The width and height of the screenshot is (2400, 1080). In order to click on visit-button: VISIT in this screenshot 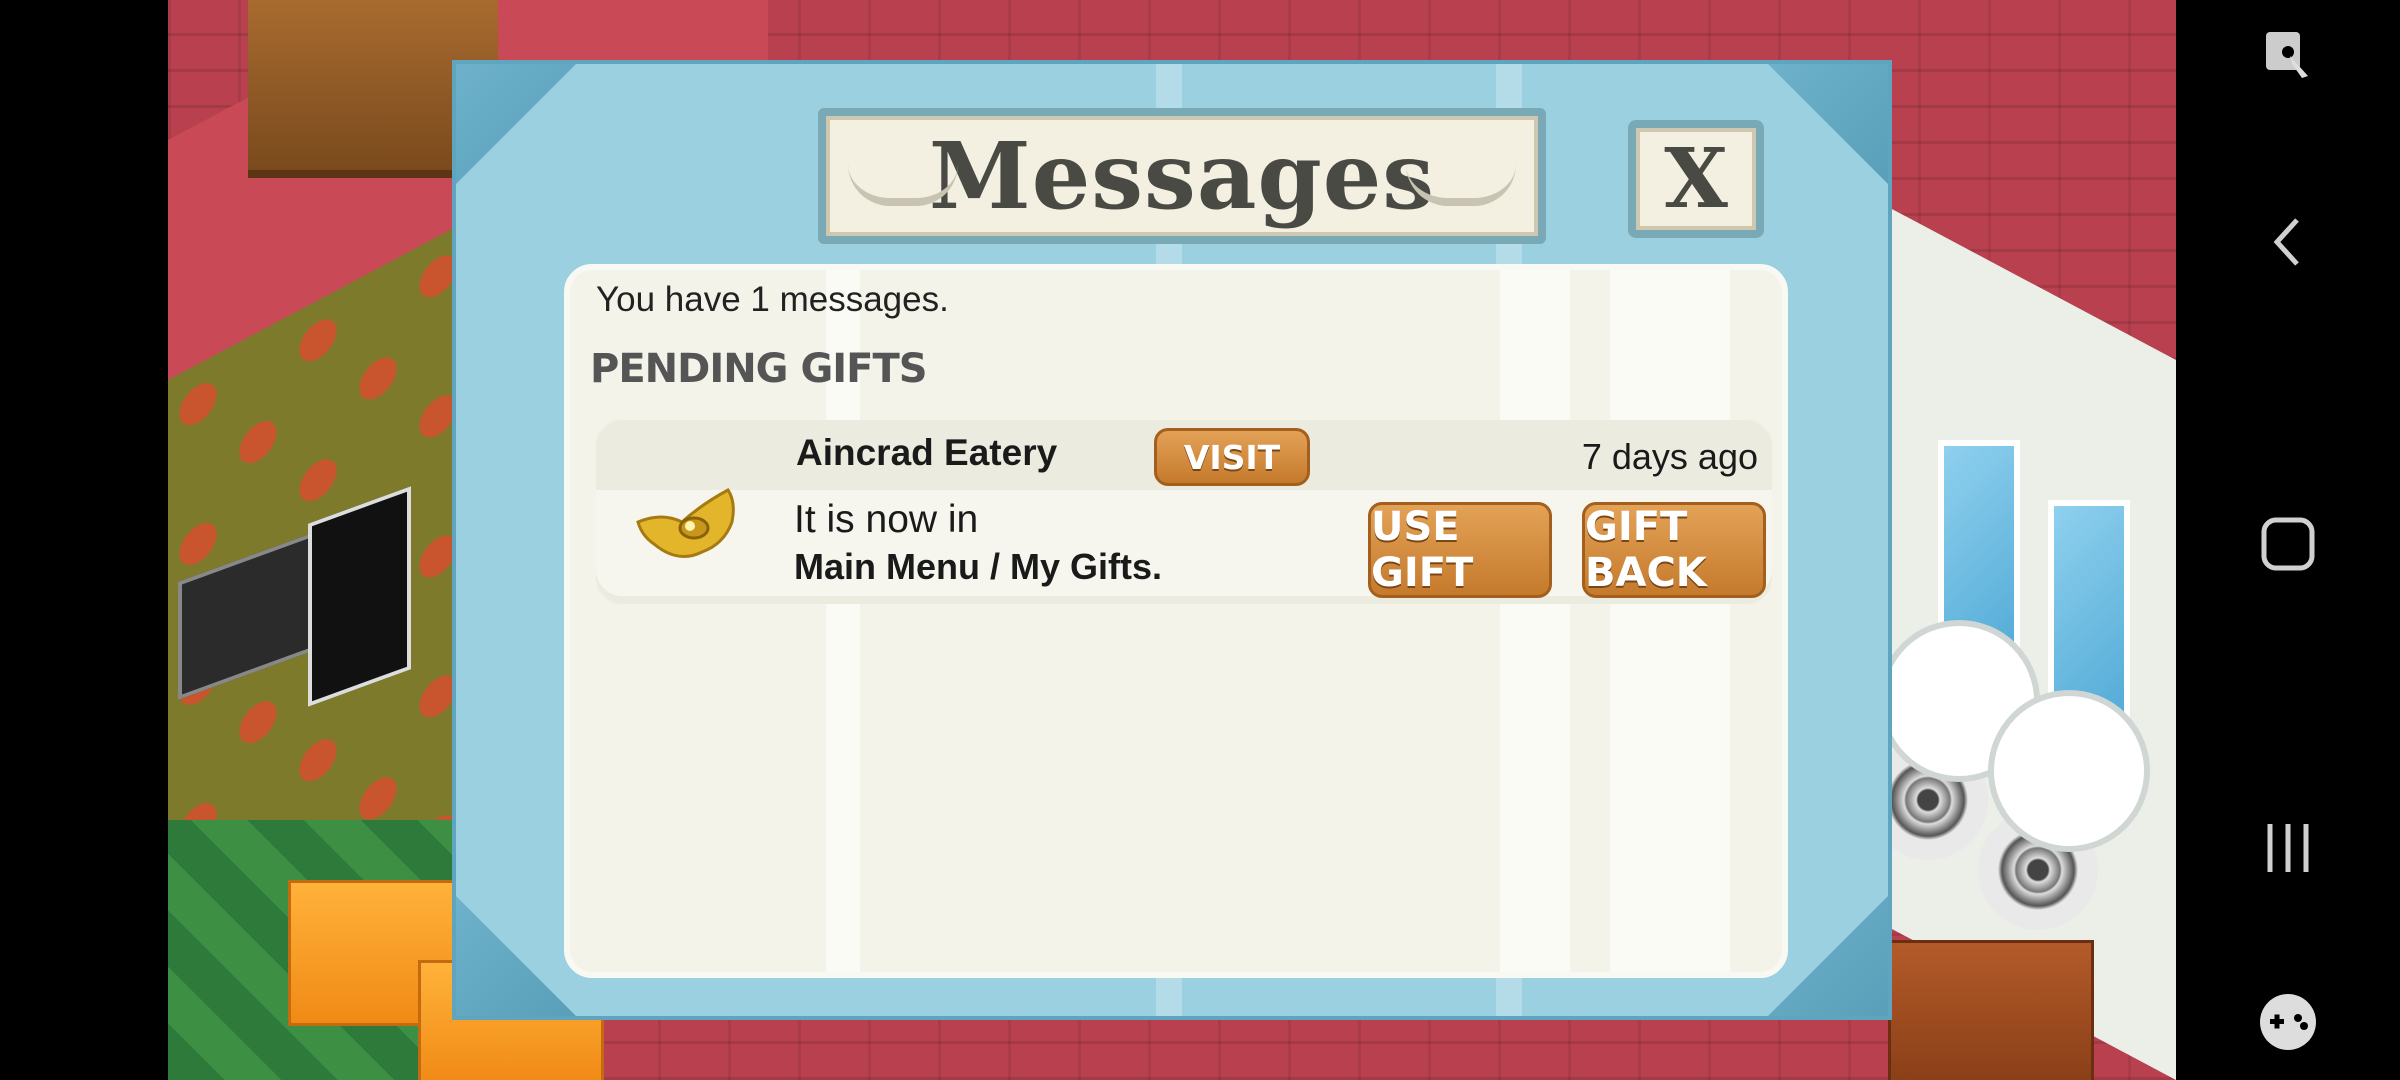, I will do `click(1232, 457)`.